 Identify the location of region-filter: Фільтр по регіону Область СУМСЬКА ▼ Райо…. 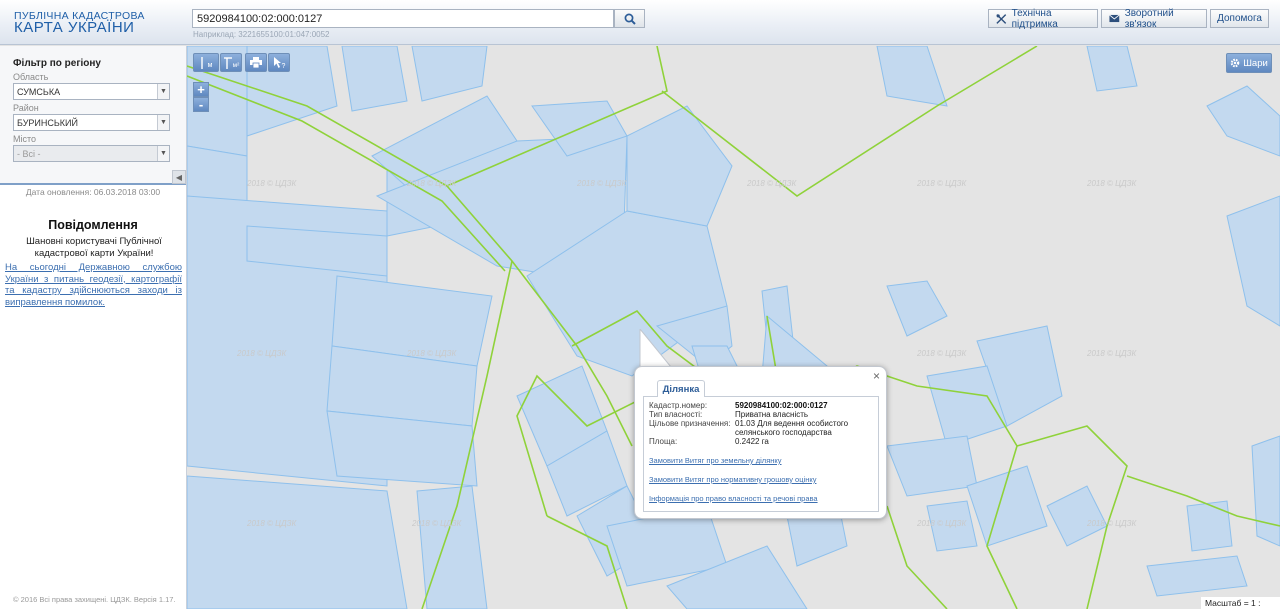
(93, 115).